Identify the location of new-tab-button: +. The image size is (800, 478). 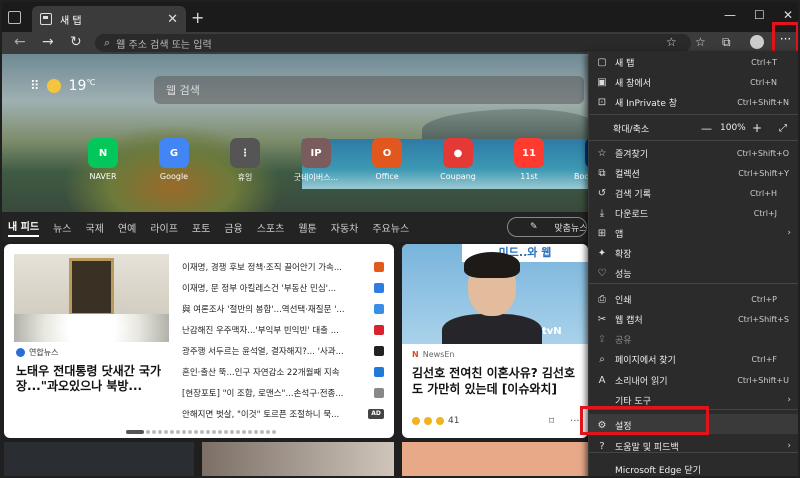
(197, 17).